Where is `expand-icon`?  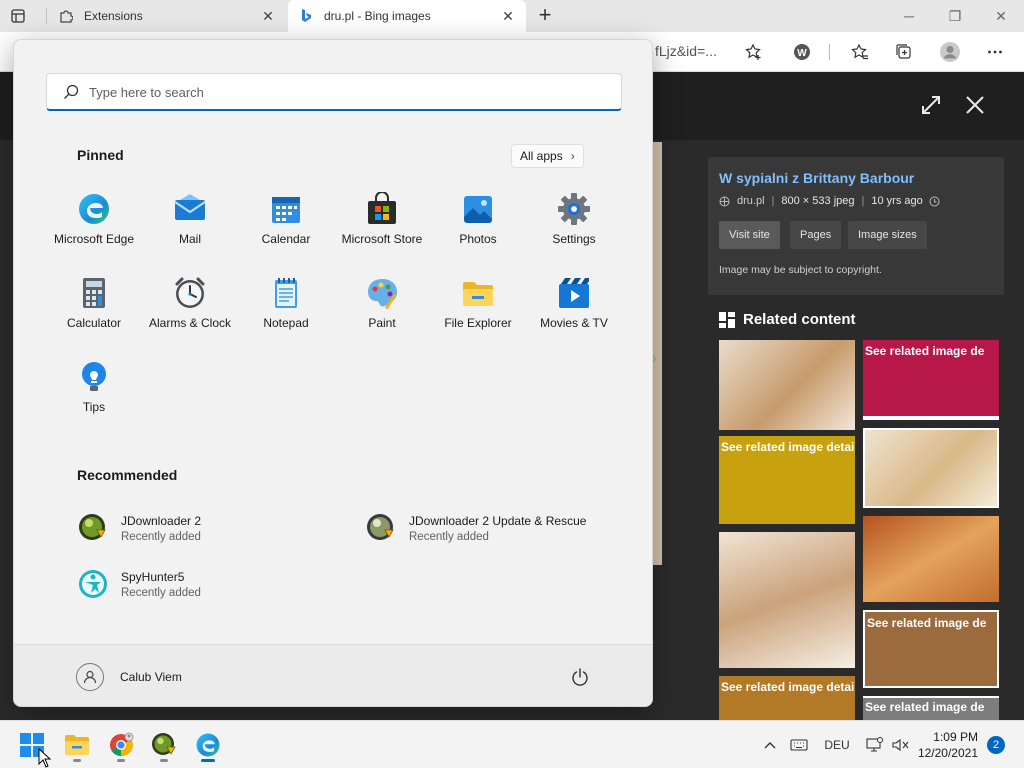 expand-icon is located at coordinates (931, 105).